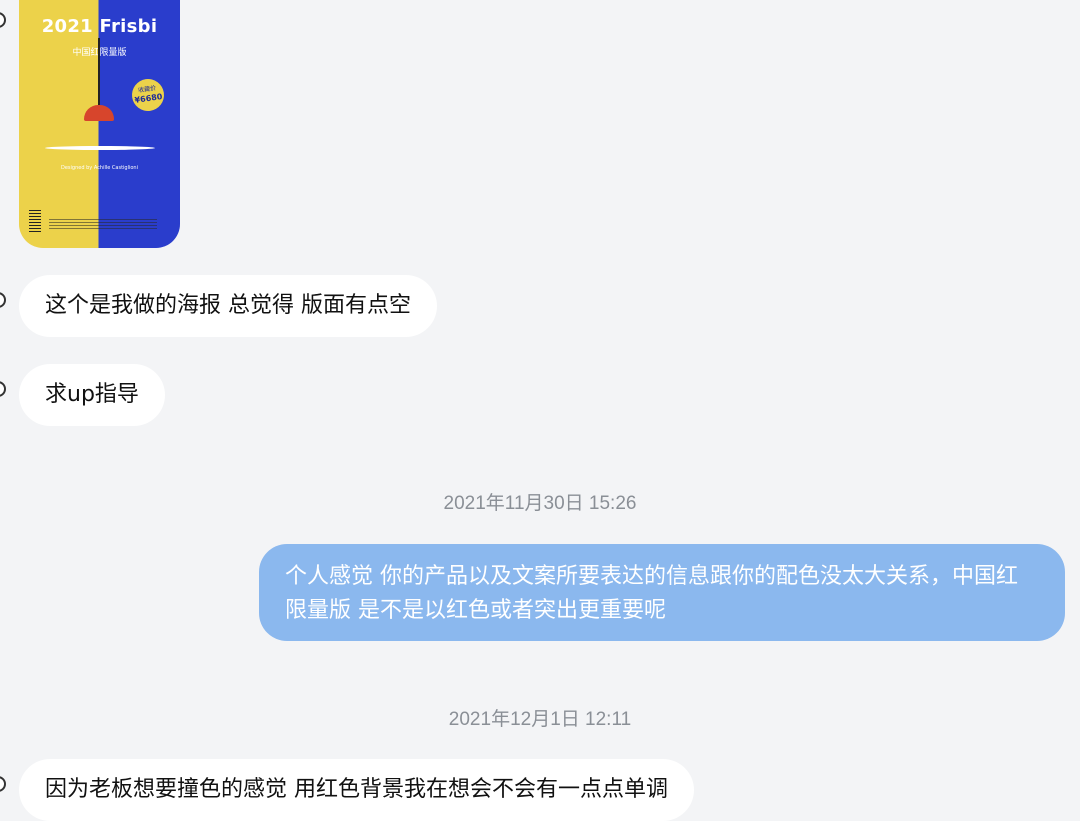 The width and height of the screenshot is (1080, 821). I want to click on lamp-shade, so click(99, 113).